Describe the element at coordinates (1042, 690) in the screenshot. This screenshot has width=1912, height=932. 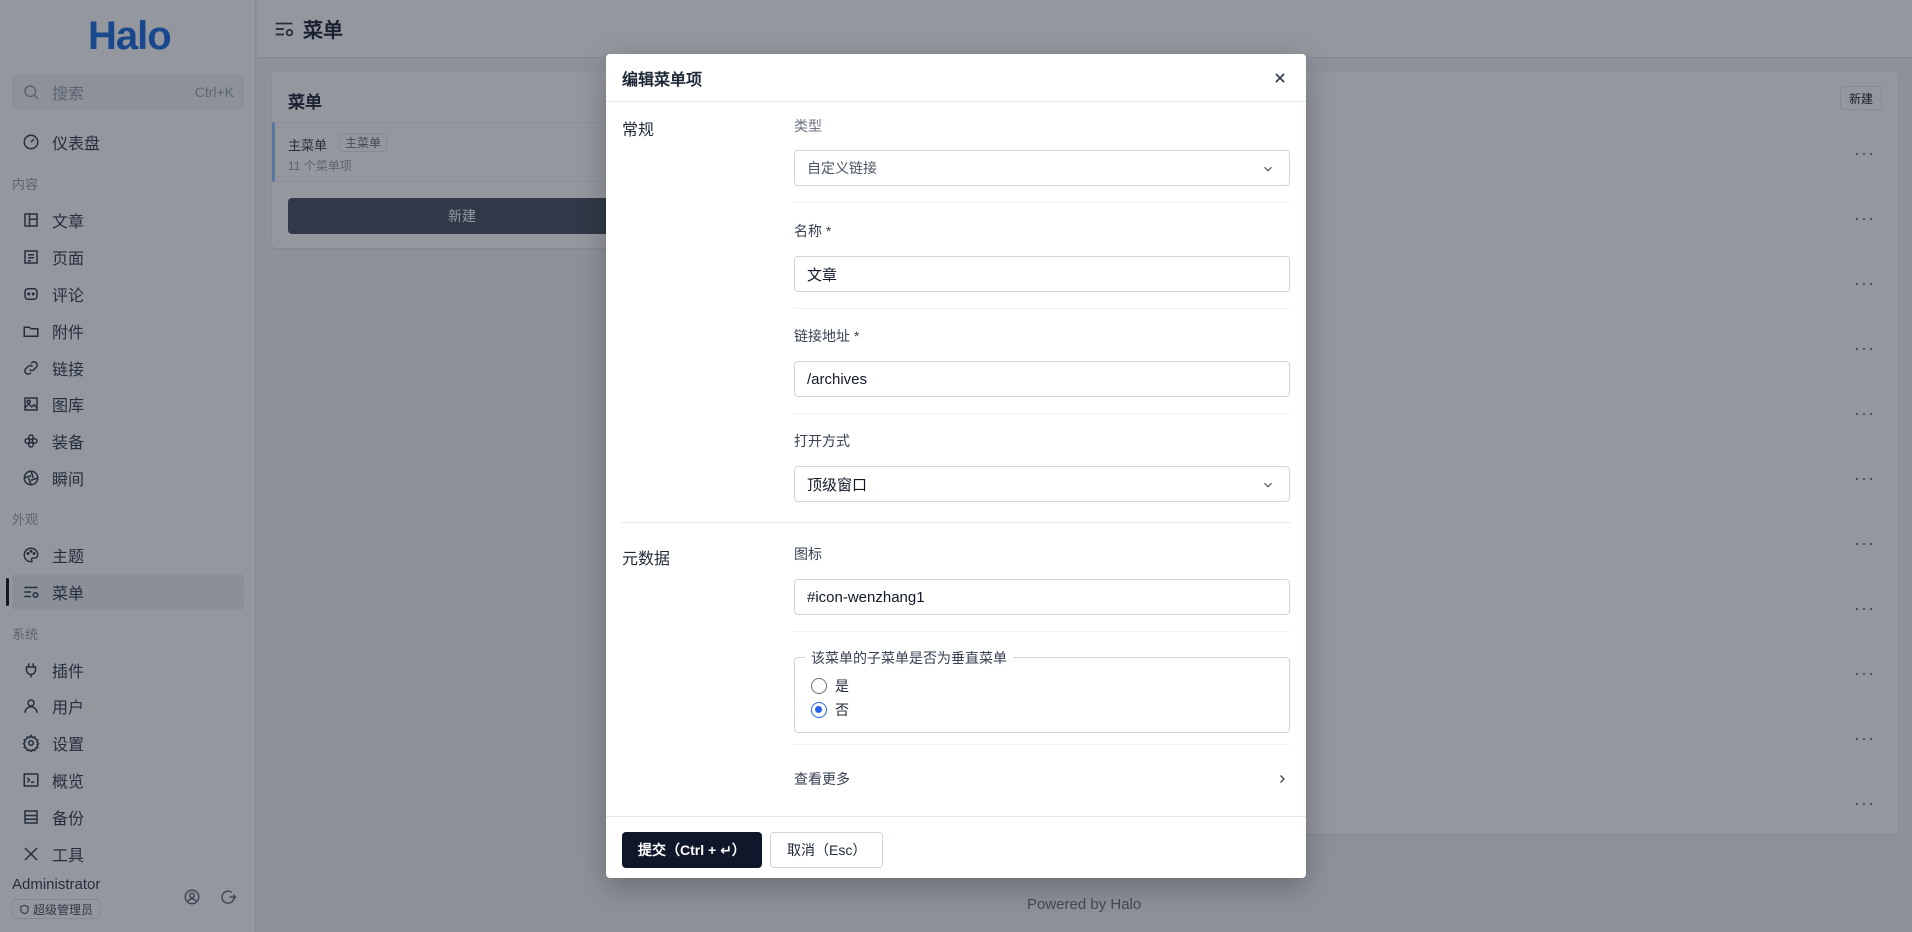
I see `vertical-submenu-fieldset: 该菜单的子菜单是否为垂直菜单 是 否` at that location.